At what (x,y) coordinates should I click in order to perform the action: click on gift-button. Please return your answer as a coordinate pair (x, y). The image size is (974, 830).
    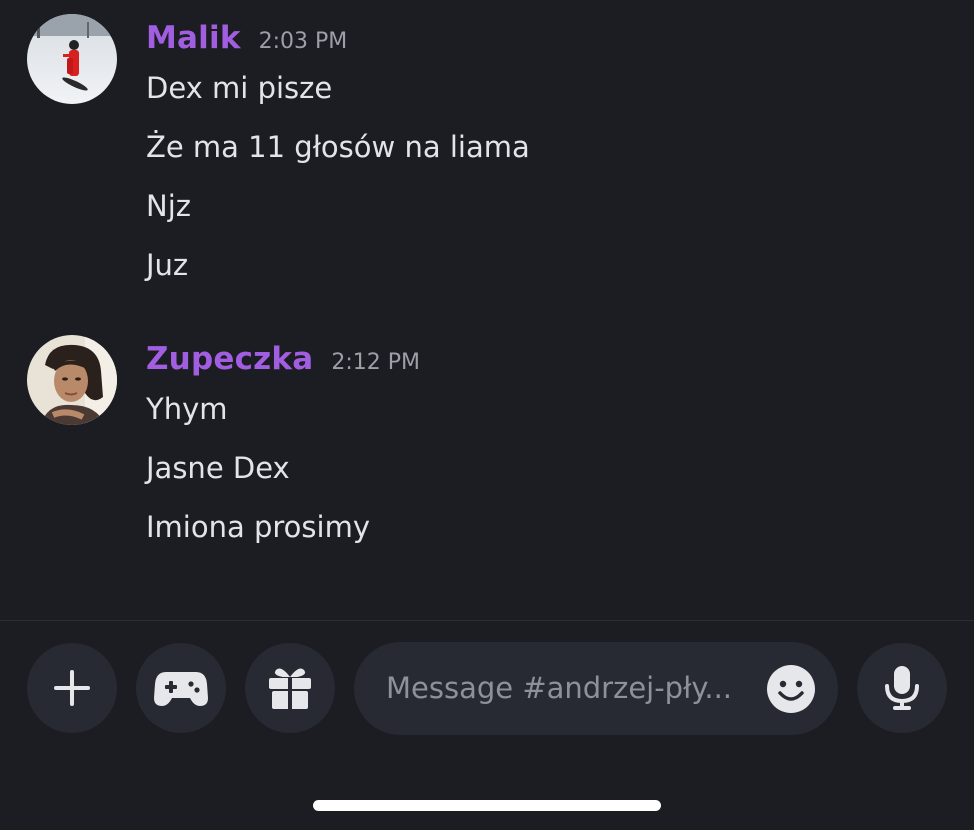
    Looking at the image, I should click on (290, 688).